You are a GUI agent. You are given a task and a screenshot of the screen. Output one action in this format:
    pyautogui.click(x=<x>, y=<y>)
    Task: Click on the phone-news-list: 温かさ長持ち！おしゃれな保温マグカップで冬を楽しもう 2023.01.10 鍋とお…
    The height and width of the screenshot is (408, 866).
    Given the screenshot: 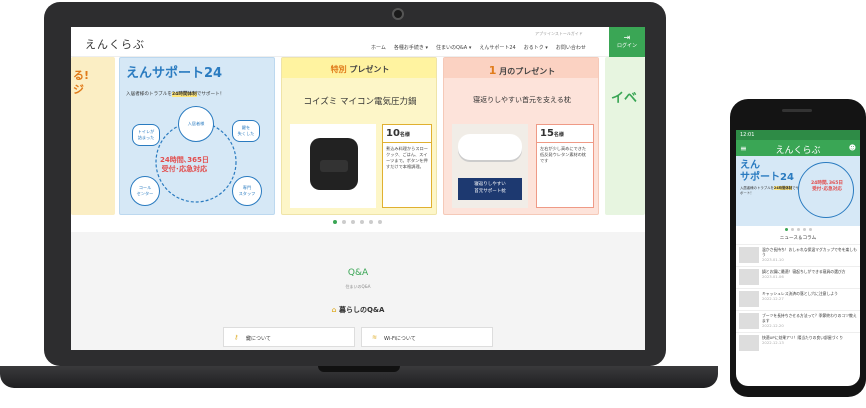 What is the action you would take?
    pyautogui.click(x=798, y=299)
    